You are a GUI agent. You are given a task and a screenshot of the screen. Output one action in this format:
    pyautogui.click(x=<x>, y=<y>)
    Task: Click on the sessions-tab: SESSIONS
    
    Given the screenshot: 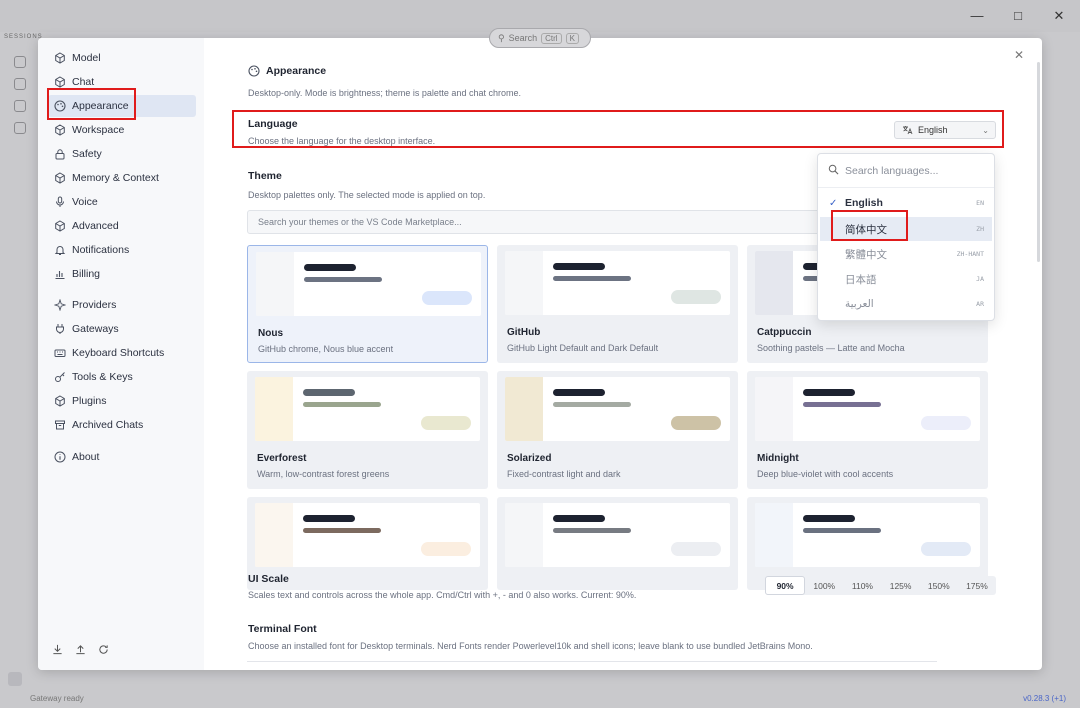 What is the action you would take?
    pyautogui.click(x=23, y=37)
    